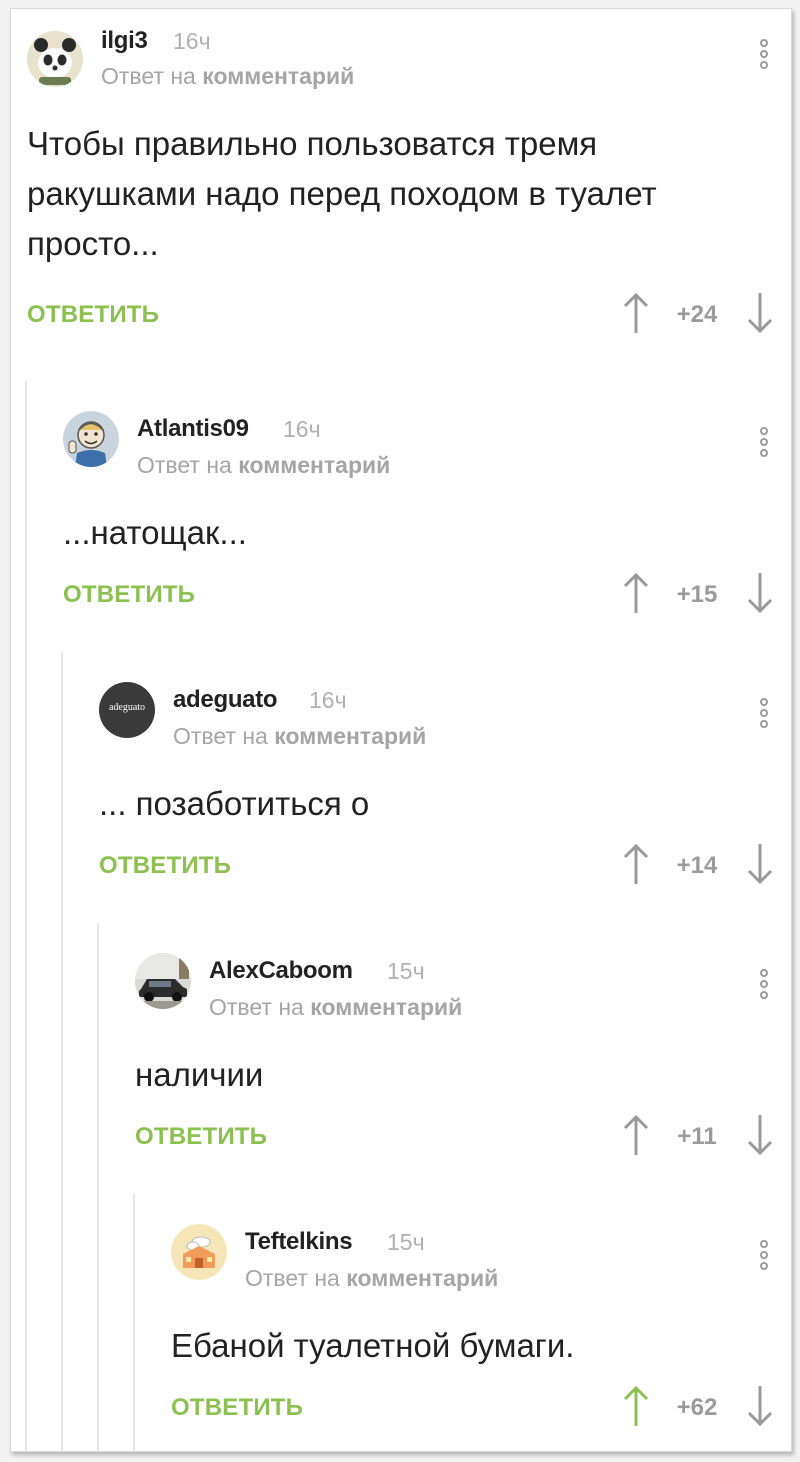 The width and height of the screenshot is (800, 1462). I want to click on vault-boy-avatar-icon, so click(91, 439).